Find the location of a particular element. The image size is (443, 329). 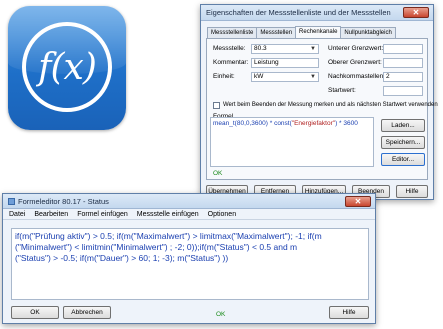

kommentar-value: Leistung is located at coordinates (266, 62).